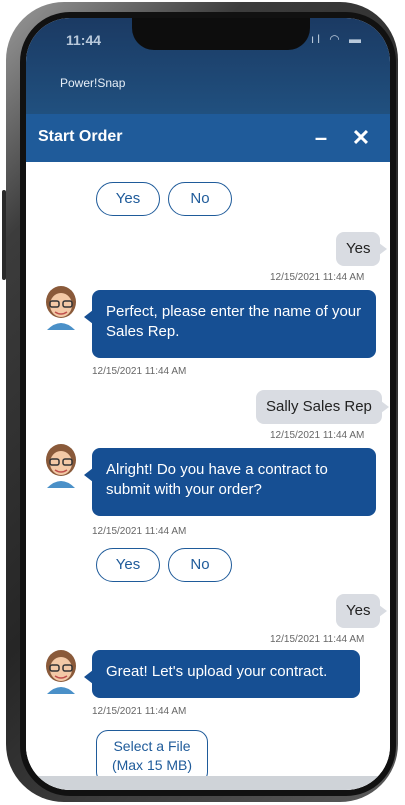 The image size is (405, 805). Describe the element at coordinates (152, 746) in the screenshot. I see `select-file-label: Select a File` at that location.